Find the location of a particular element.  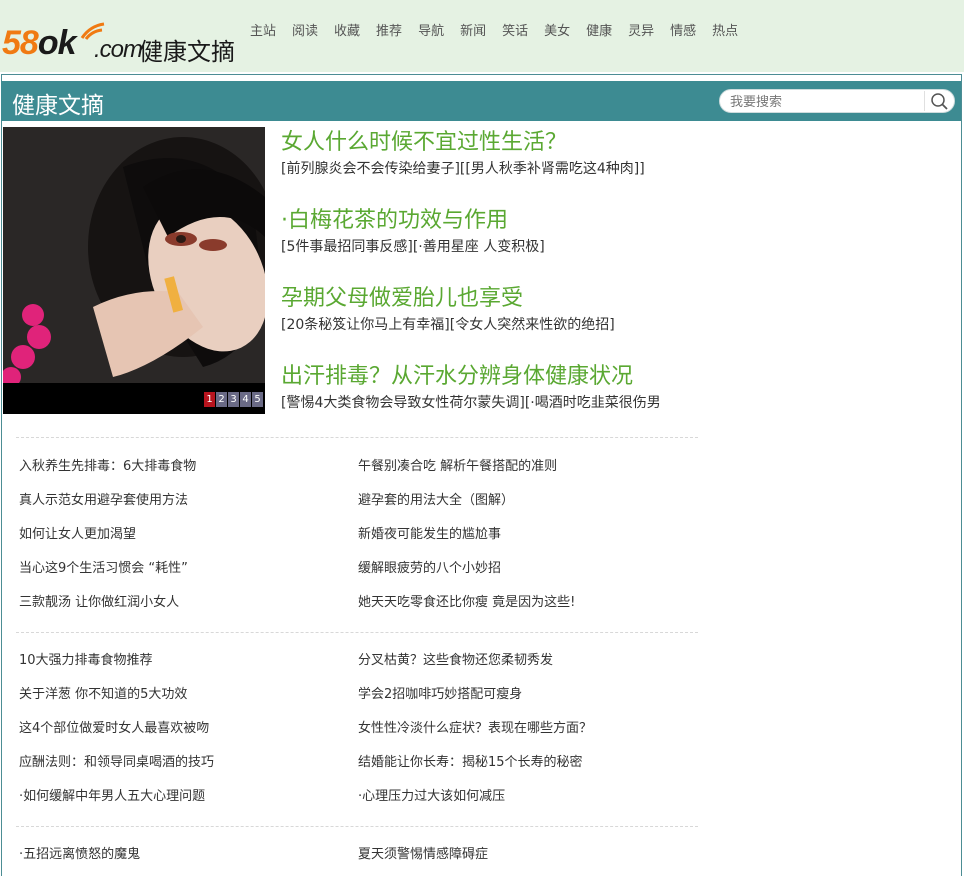

article-link: 她天天吃零食还比你瘦 竟是因为这些! is located at coordinates (466, 603).